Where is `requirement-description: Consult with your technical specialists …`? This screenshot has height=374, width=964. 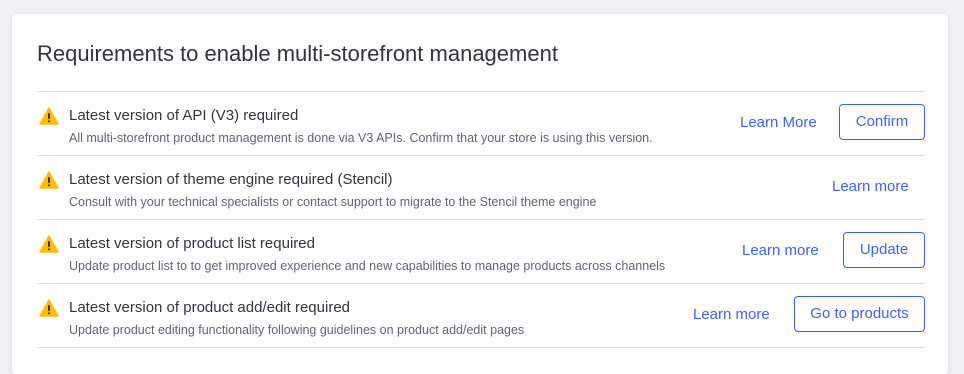 requirement-description: Consult with your technical specialists … is located at coordinates (333, 202).